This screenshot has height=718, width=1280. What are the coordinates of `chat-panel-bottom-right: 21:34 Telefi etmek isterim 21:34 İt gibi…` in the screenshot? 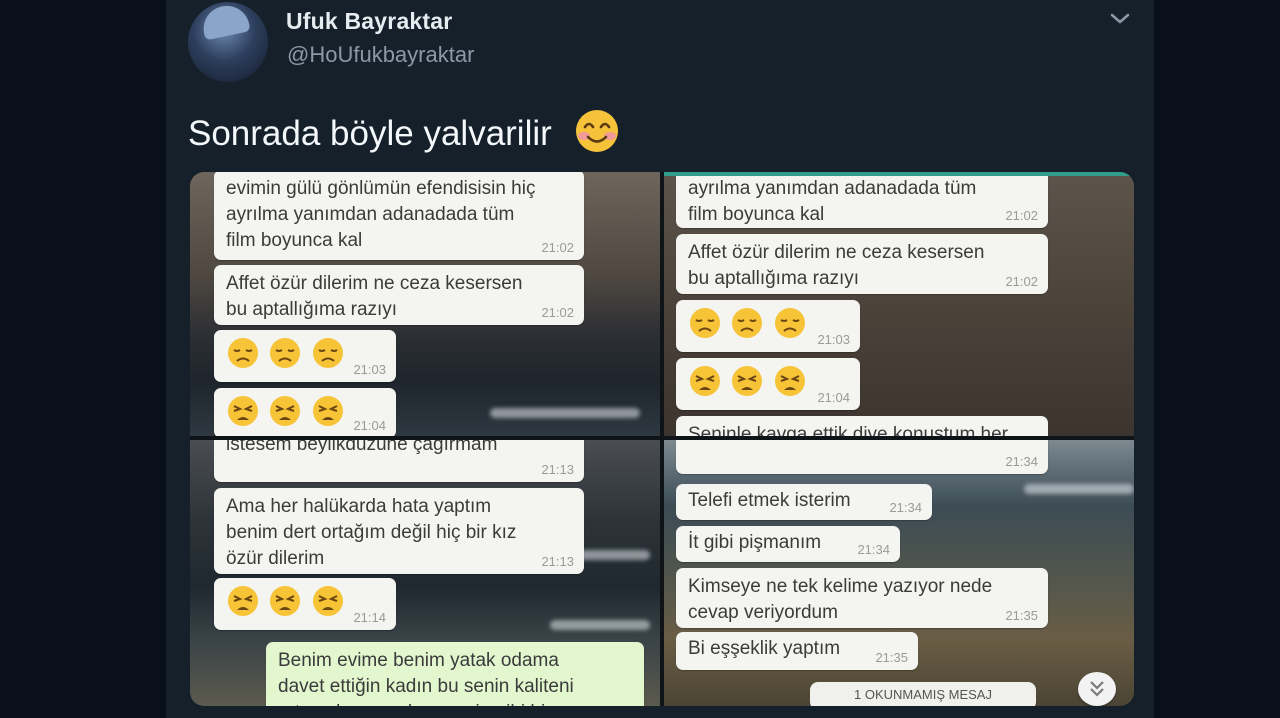 It's located at (899, 573).